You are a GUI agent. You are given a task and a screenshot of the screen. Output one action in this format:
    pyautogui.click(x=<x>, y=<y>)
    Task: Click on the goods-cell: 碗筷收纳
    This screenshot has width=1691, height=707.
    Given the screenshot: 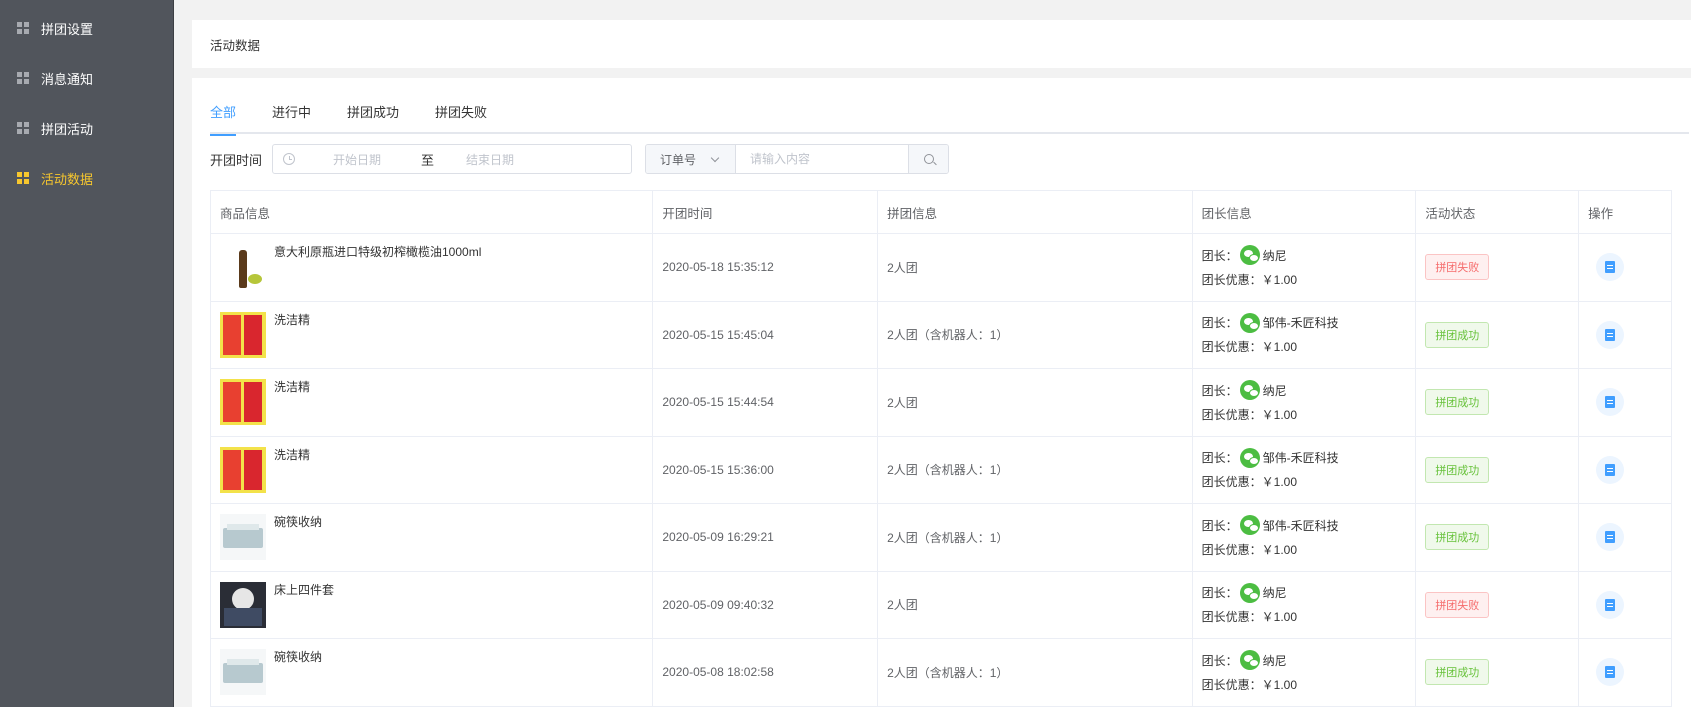 What is the action you would take?
    pyautogui.click(x=432, y=537)
    